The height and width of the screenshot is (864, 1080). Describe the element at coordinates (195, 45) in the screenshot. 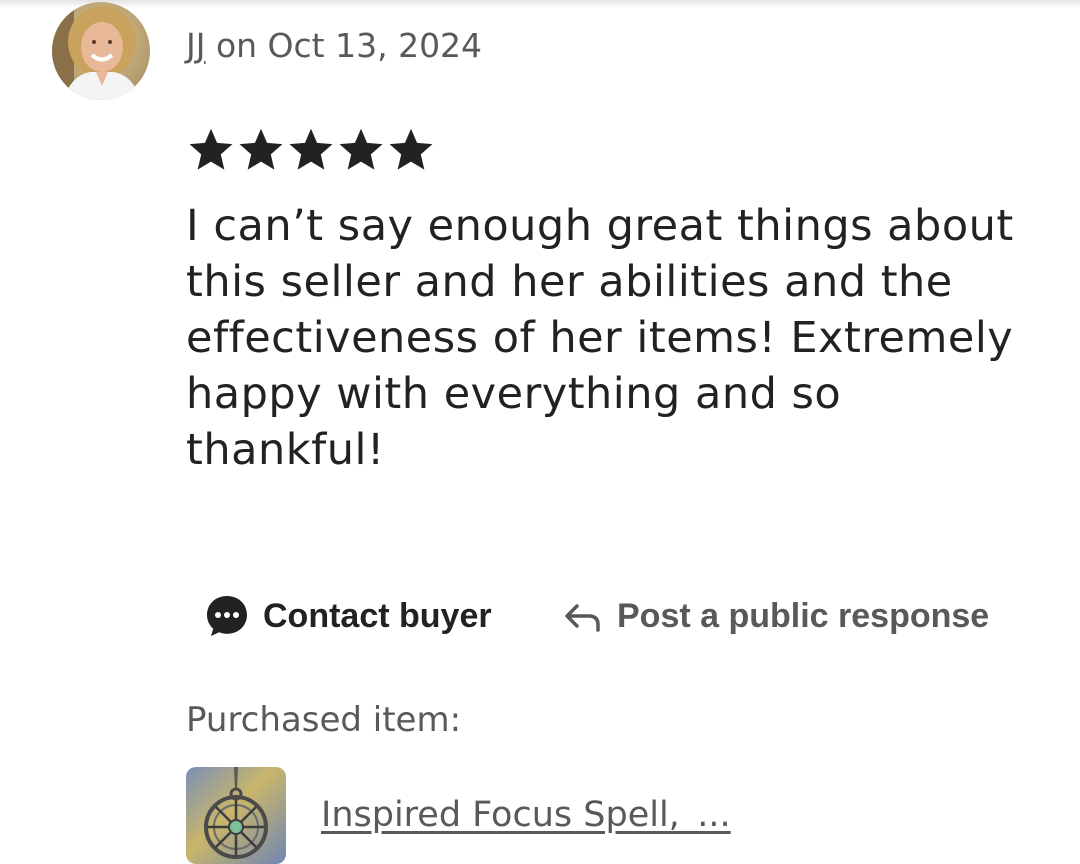

I see `reviewer-username-link: JJ` at that location.